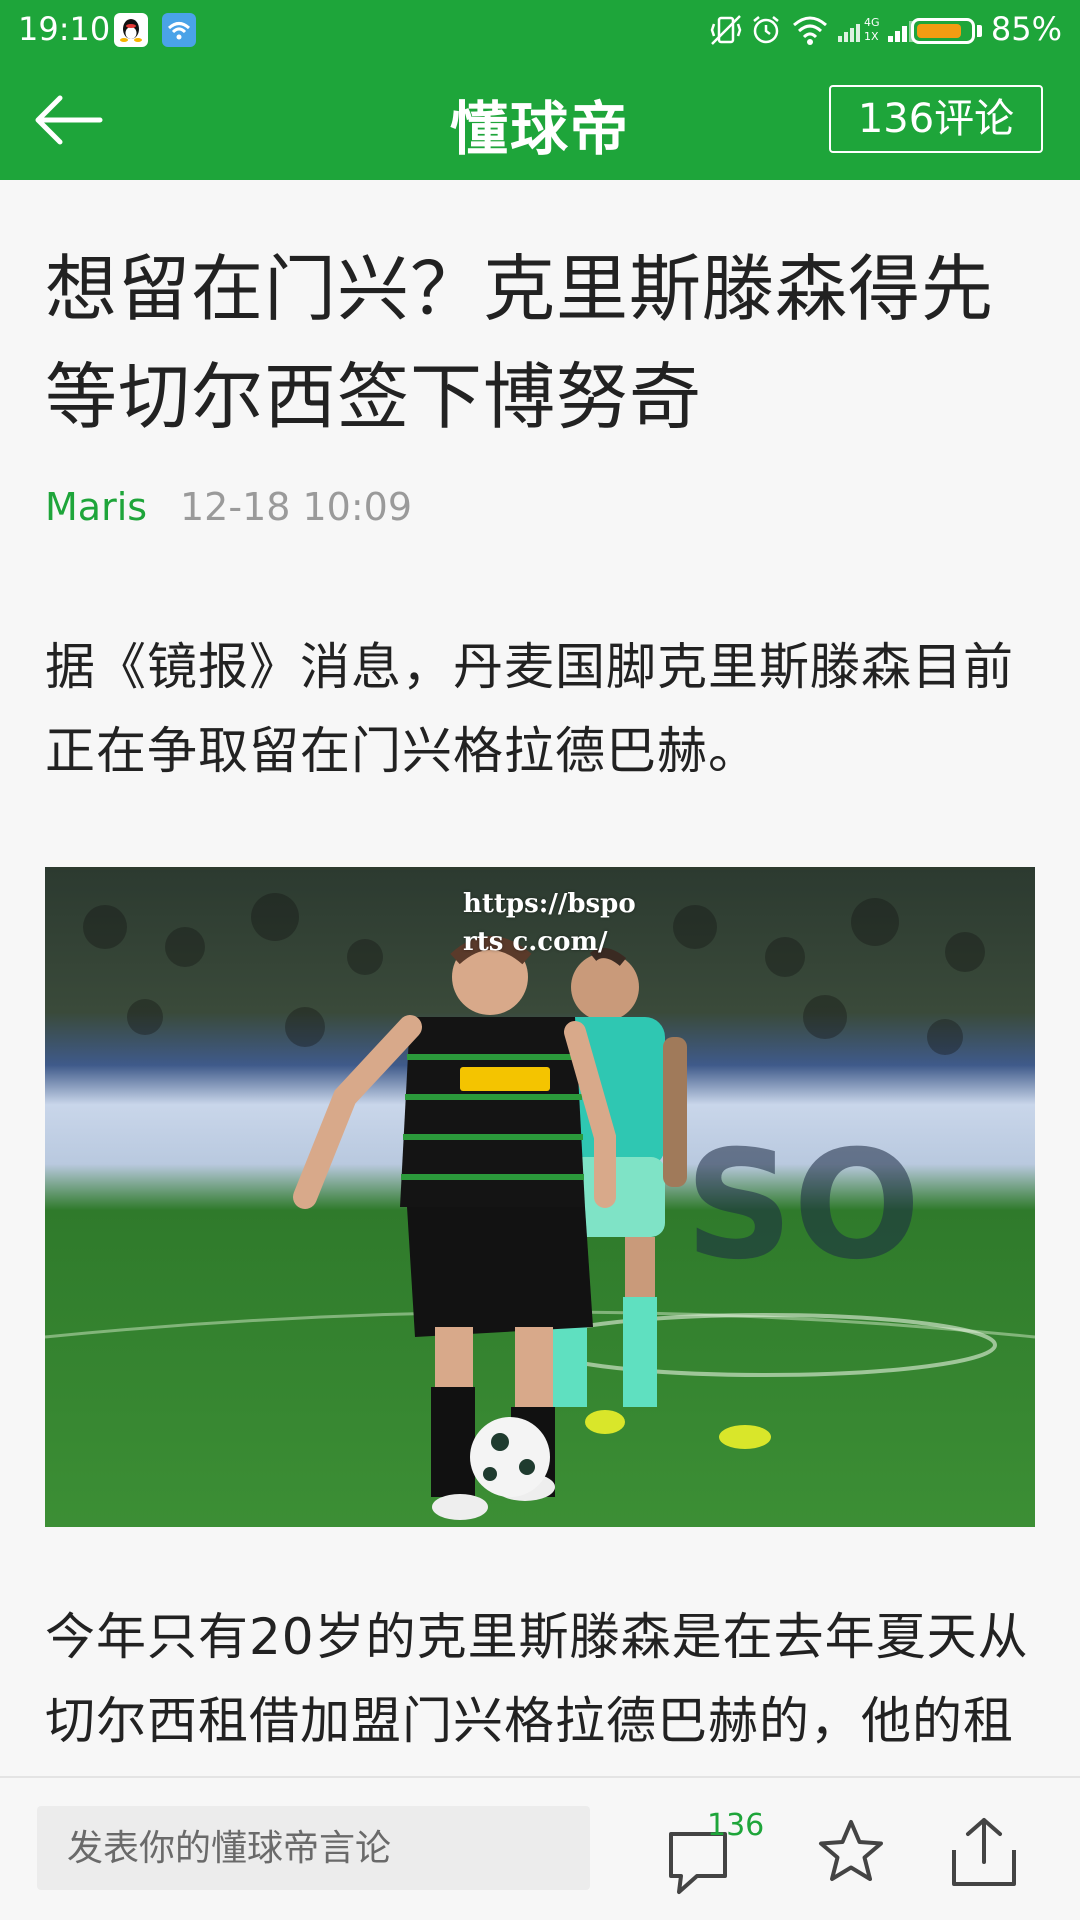 Image resolution: width=1080 pixels, height=1920 pixels. I want to click on favorite-button, so click(851, 1852).